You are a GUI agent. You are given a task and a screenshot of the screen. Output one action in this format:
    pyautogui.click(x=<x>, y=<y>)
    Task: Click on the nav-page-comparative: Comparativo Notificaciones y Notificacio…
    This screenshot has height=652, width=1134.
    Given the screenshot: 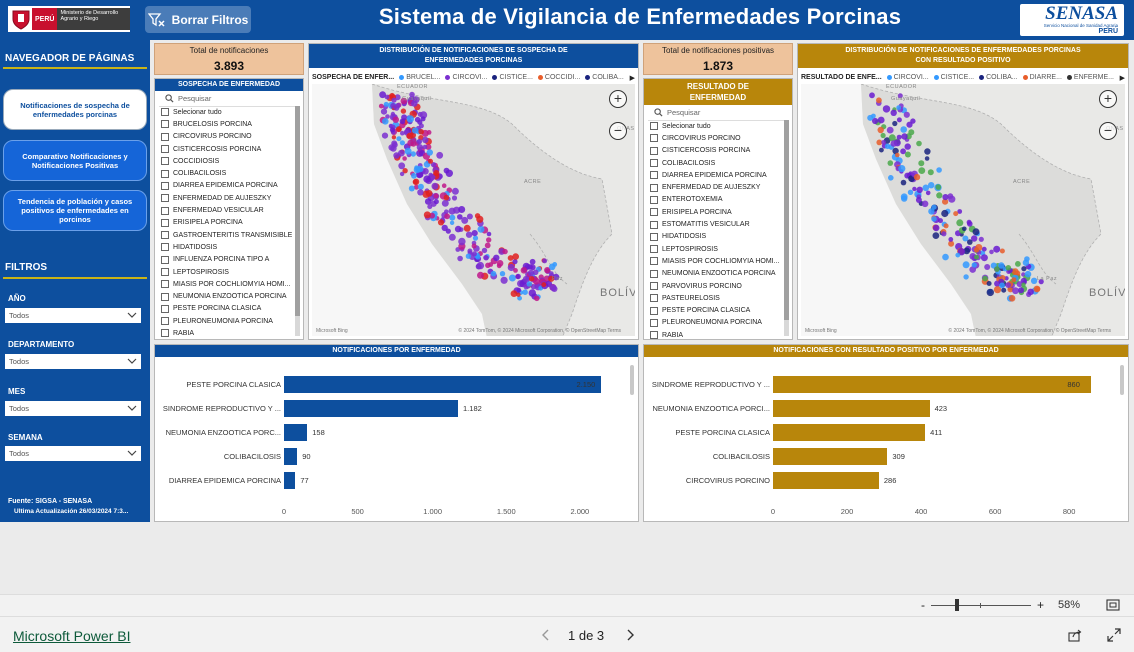 What is the action you would take?
    pyautogui.click(x=75, y=160)
    